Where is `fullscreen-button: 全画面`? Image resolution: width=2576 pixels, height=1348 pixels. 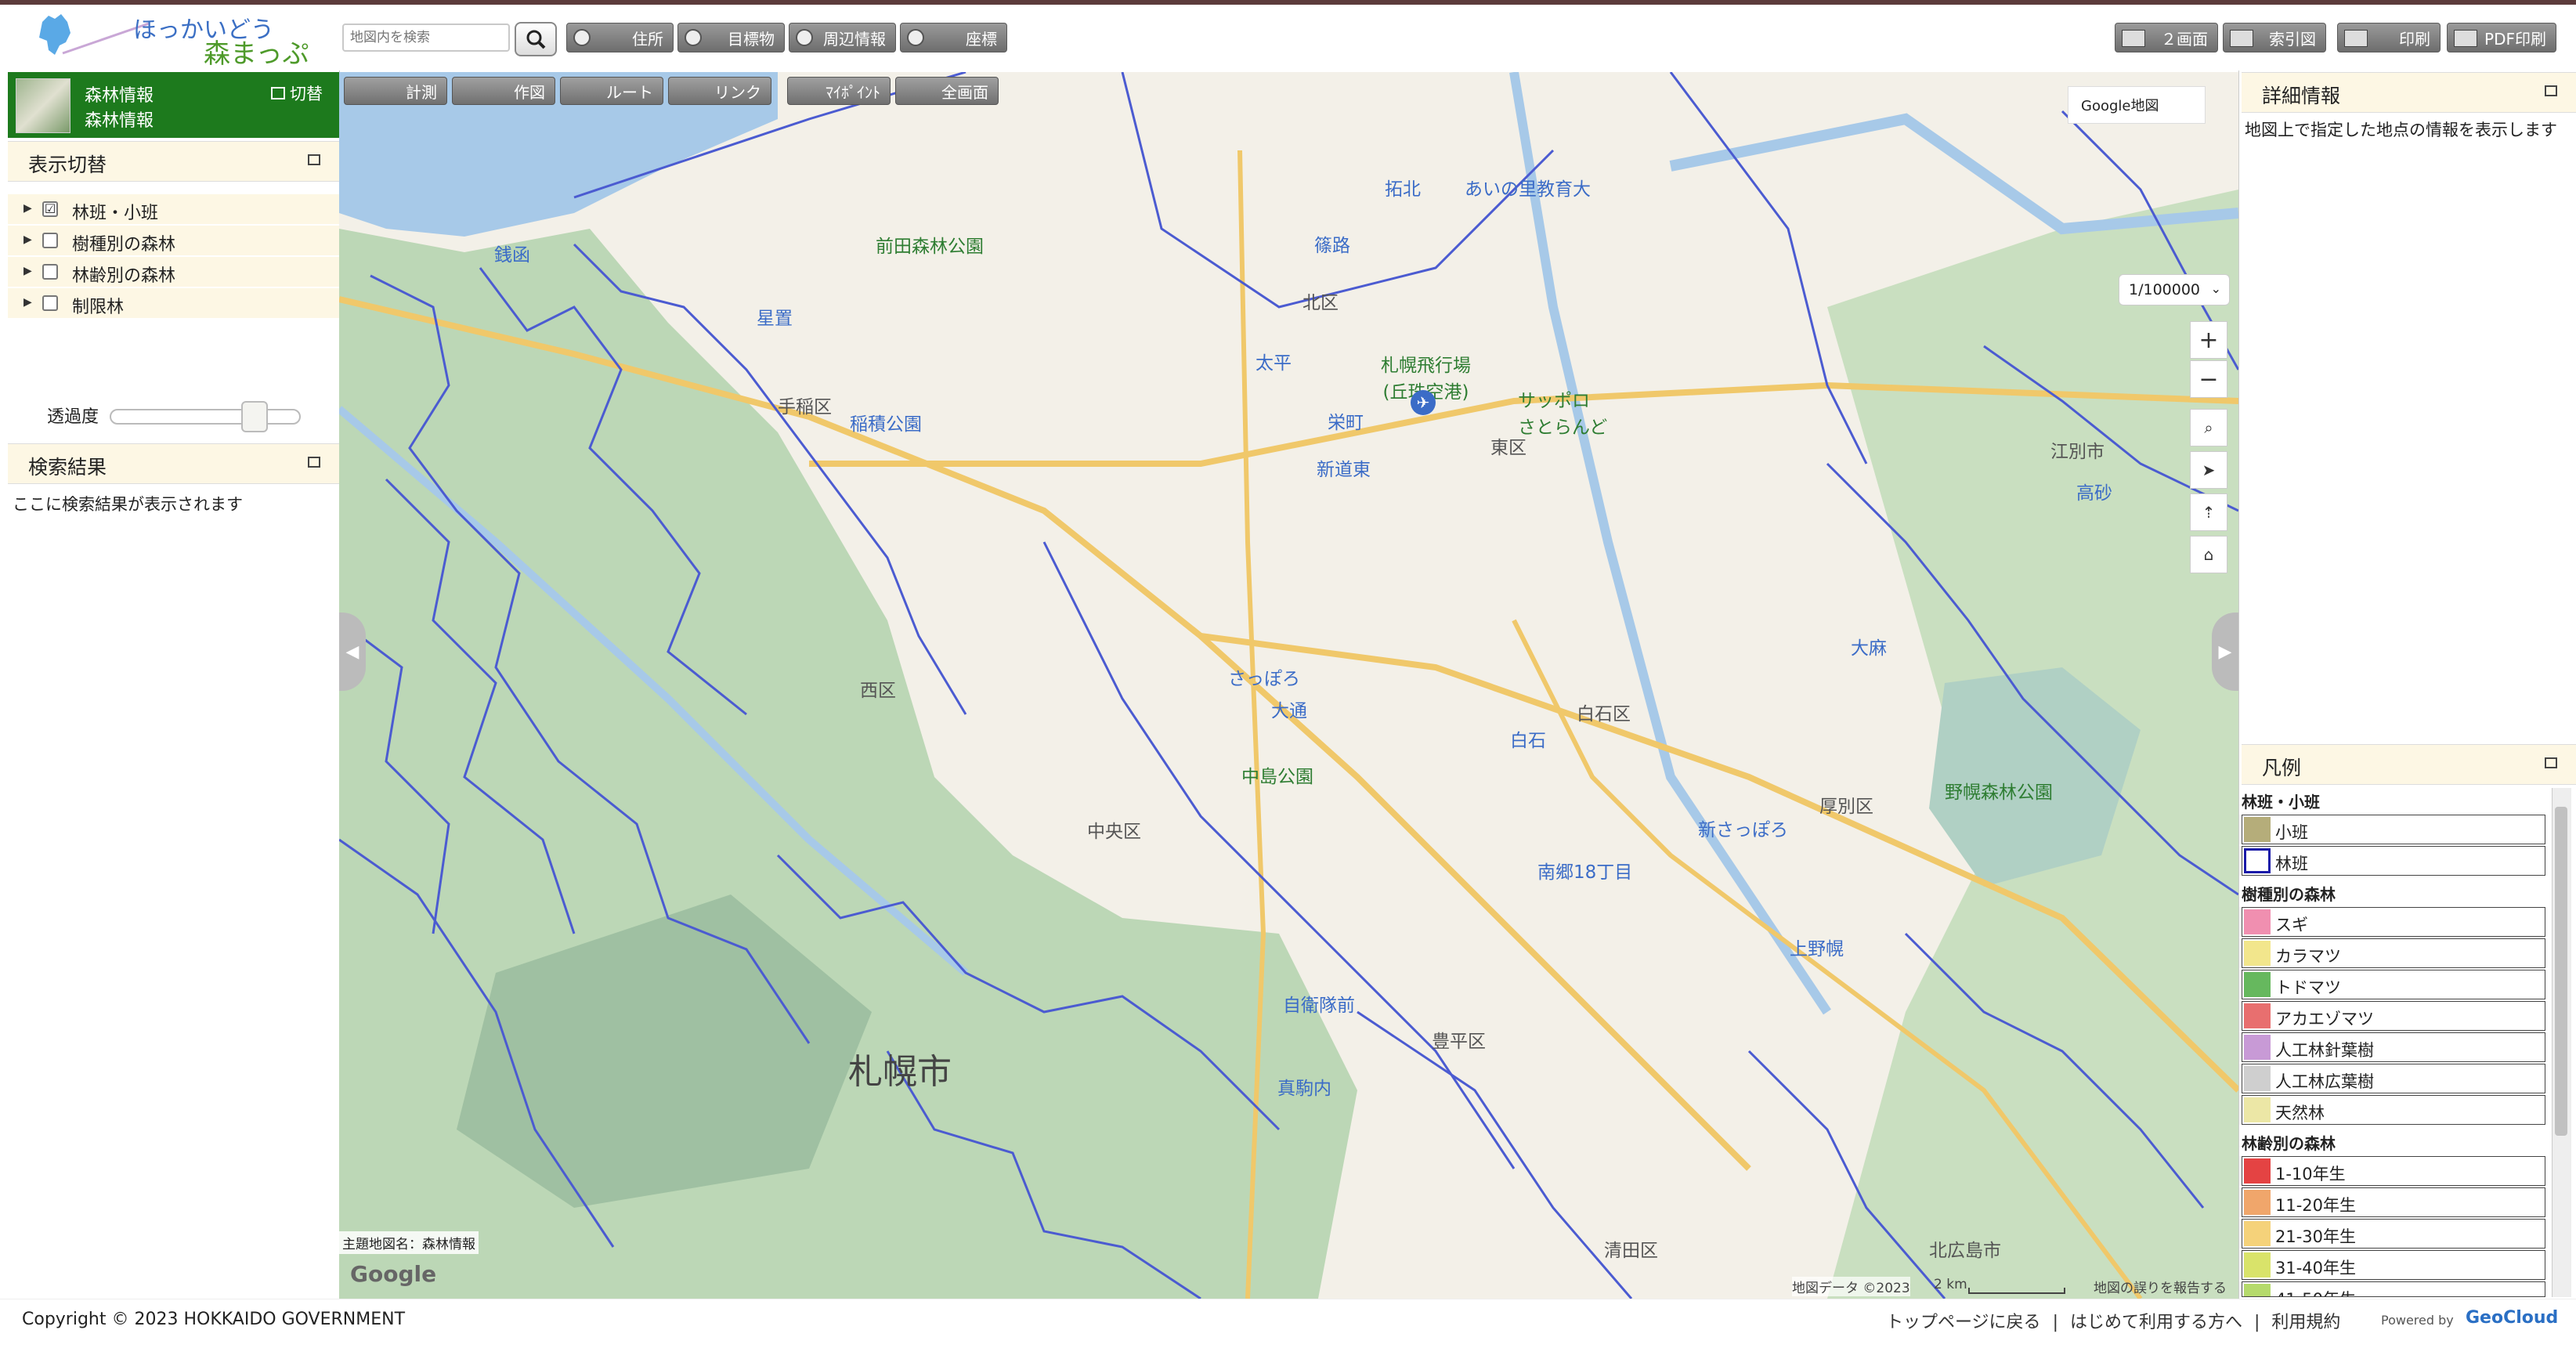 fullscreen-button: 全画面 is located at coordinates (947, 91).